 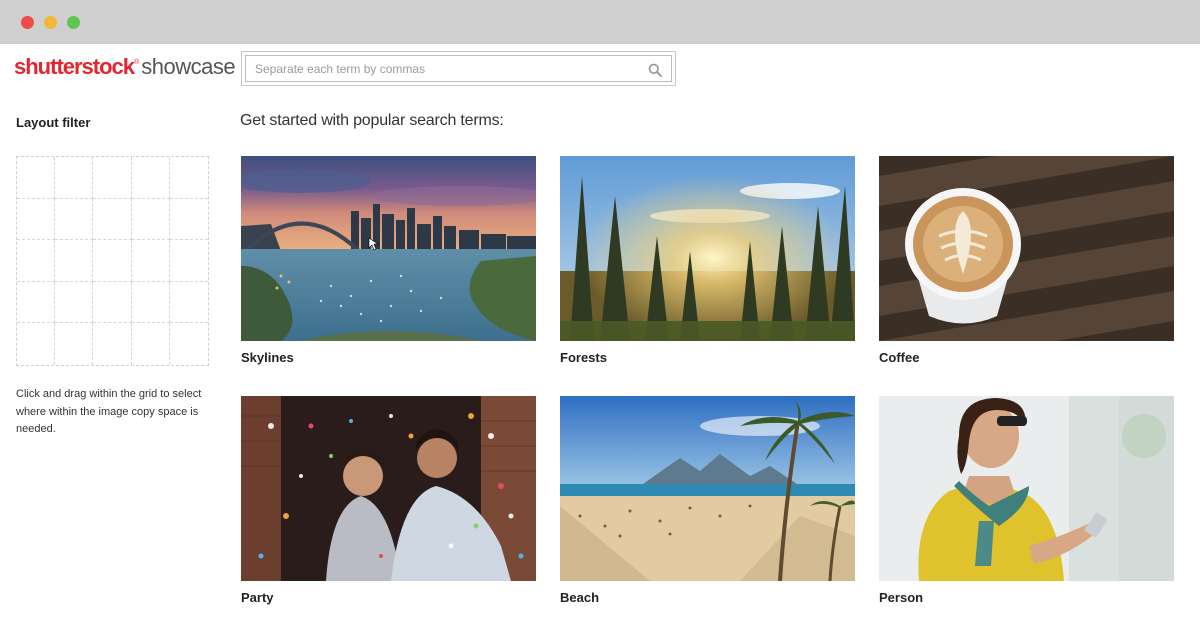 I want to click on search-term-card-coffee: Coffee, so click(x=1026, y=260).